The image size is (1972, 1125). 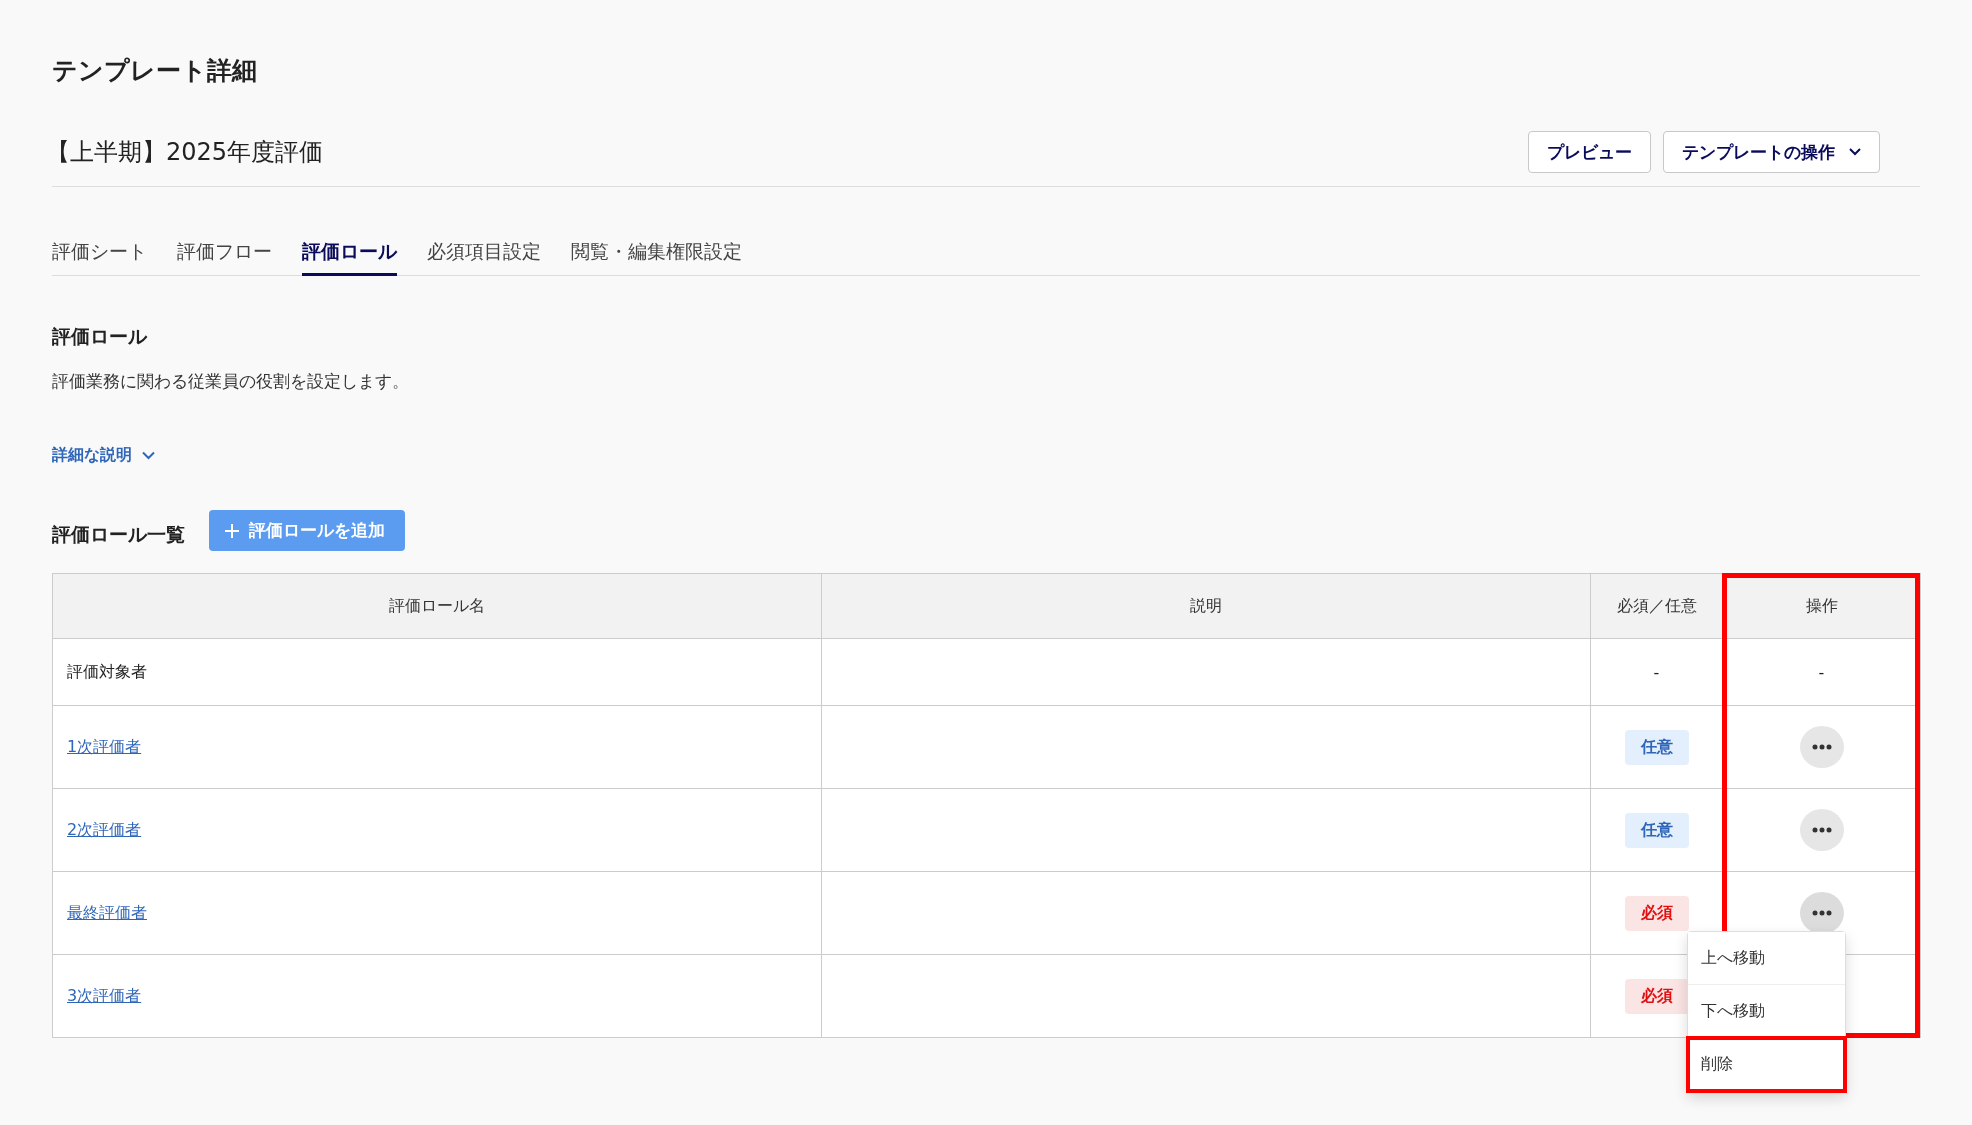 I want to click on role-name: 評価対象者, so click(x=107, y=671).